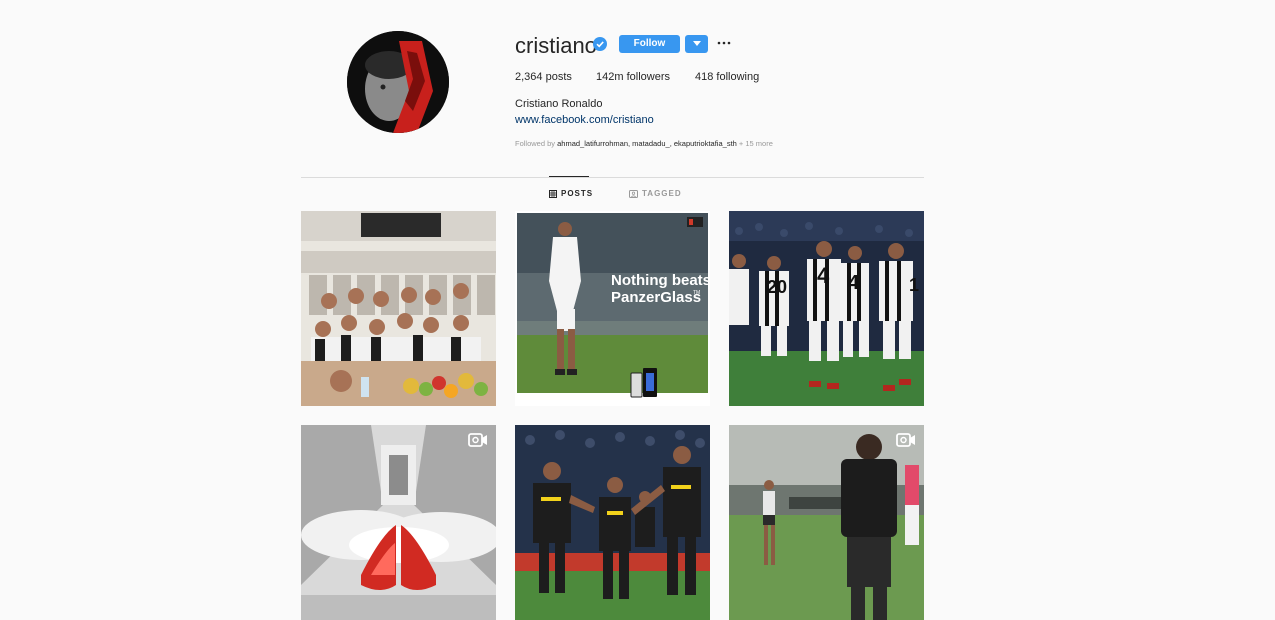 The width and height of the screenshot is (1275, 620). Describe the element at coordinates (662, 193) in the screenshot. I see `tab-tagged-label: TAGGED` at that location.